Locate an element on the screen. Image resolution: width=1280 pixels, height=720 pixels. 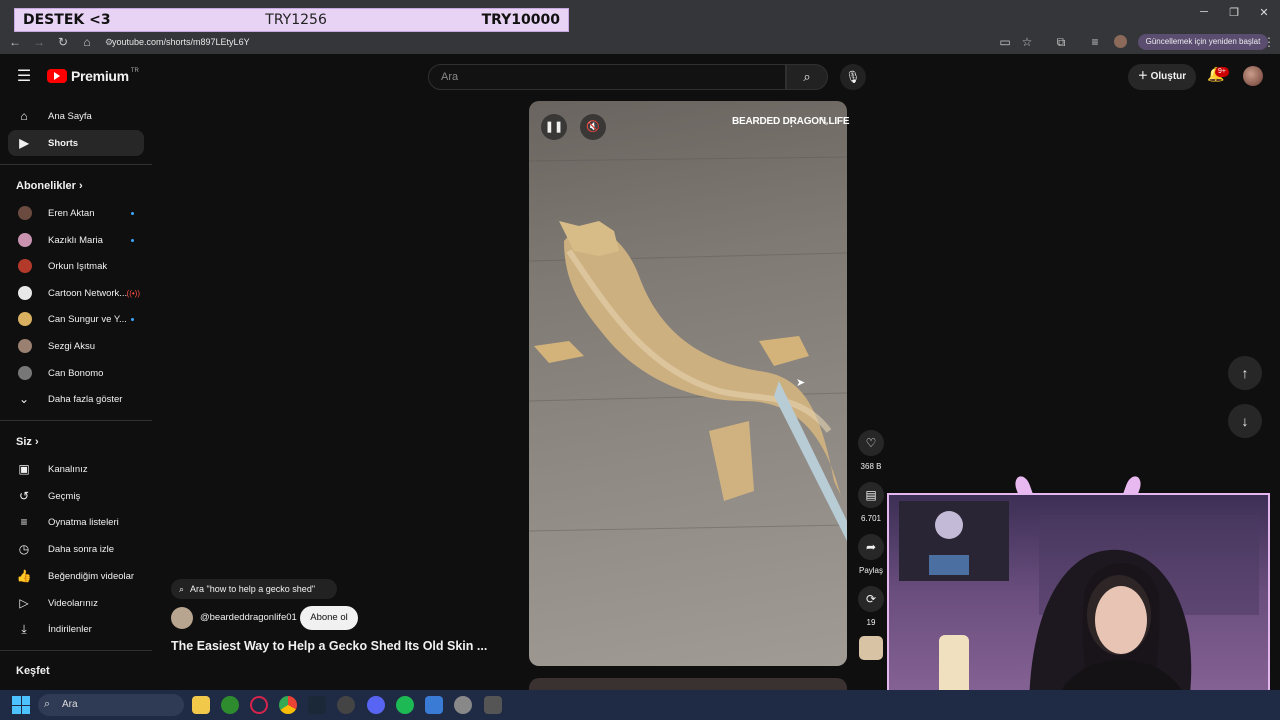
xbox-icon is located at coordinates (230, 705).